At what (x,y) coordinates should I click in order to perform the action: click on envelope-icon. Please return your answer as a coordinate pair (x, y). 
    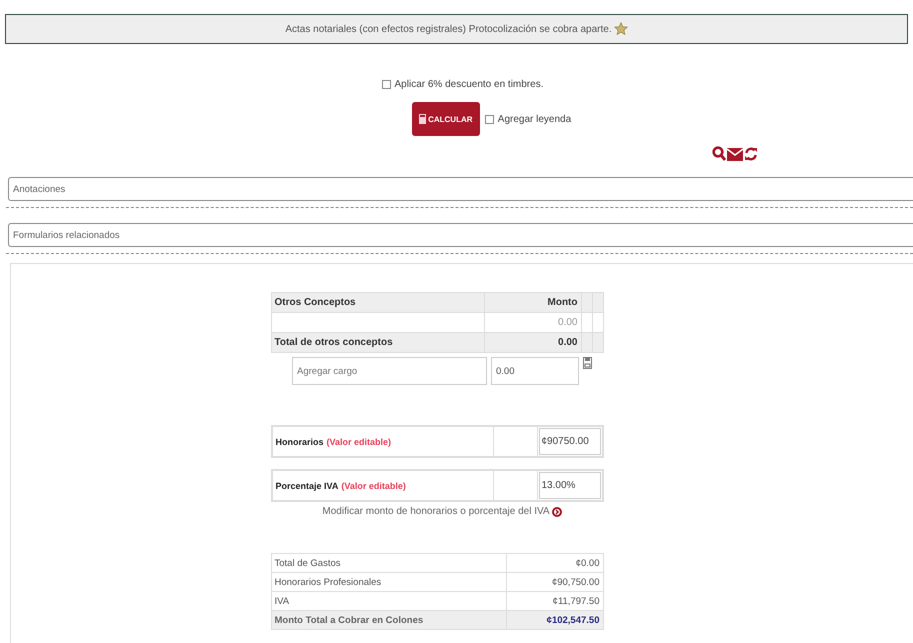
    Looking at the image, I should click on (735, 154).